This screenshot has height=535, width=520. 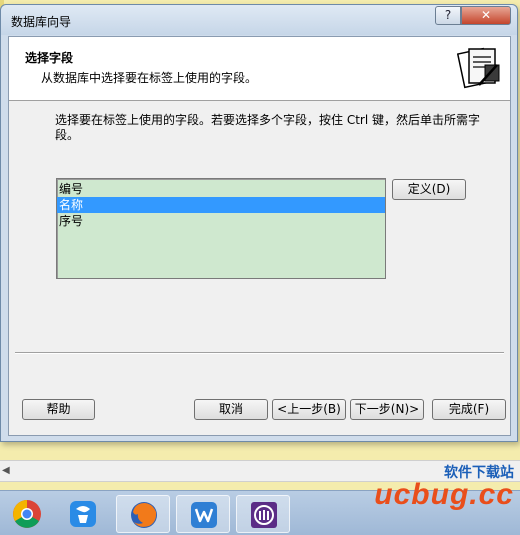 What do you see at coordinates (387, 409) in the screenshot?
I see `next-button: 下一步(N)>` at bounding box center [387, 409].